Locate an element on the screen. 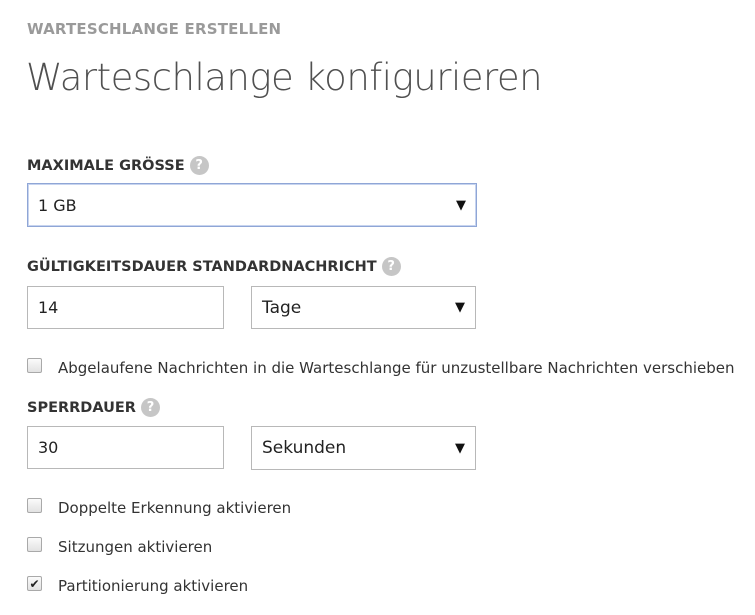 This screenshot has height=615, width=755. max-size-label-row: MAXIMALE GRÖSSE ? is located at coordinates (118, 165).